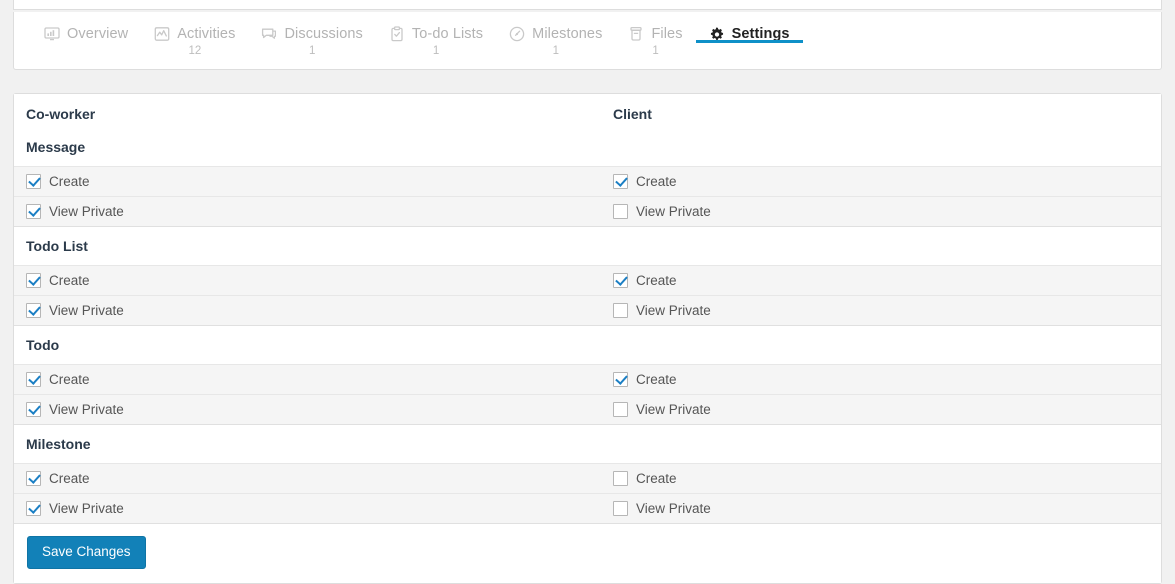 This screenshot has width=1175, height=584. What do you see at coordinates (86, 552) in the screenshot?
I see `save-changes-button: Save Changes` at bounding box center [86, 552].